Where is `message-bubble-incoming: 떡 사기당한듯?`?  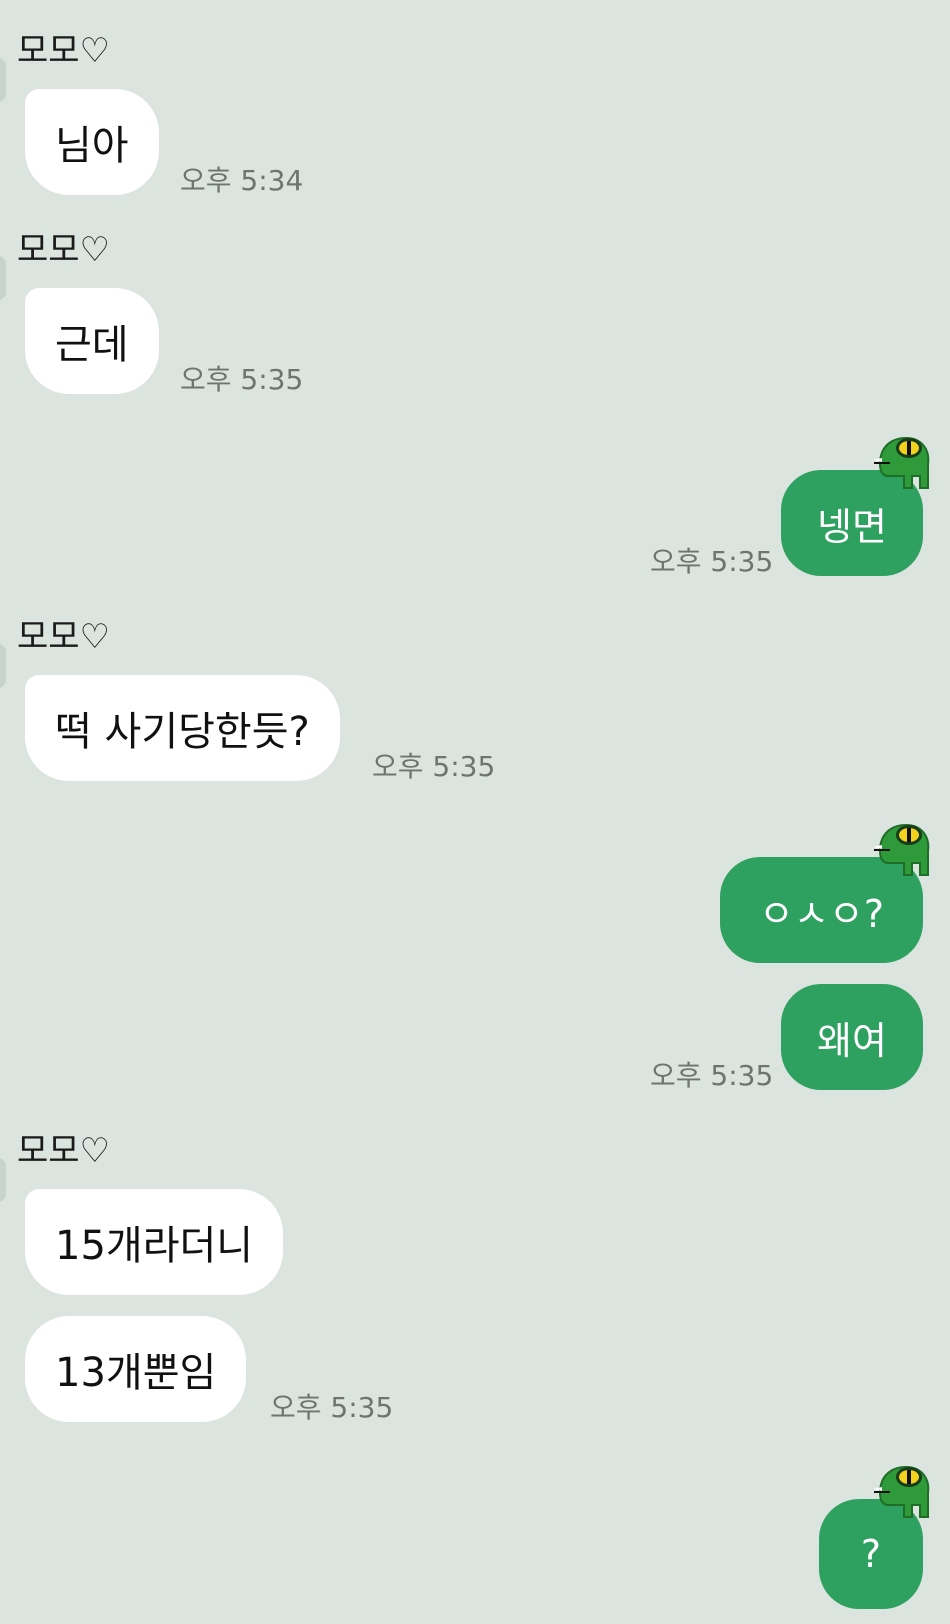 message-bubble-incoming: 떡 사기당한듯? is located at coordinates (182, 728).